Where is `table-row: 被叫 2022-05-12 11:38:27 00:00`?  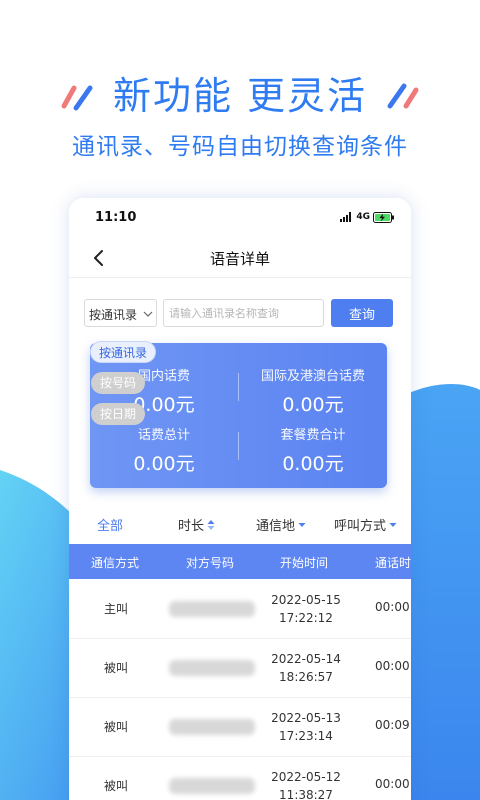 table-row: 被叫 2022-05-12 11:38:27 00:00 is located at coordinates (240, 778).